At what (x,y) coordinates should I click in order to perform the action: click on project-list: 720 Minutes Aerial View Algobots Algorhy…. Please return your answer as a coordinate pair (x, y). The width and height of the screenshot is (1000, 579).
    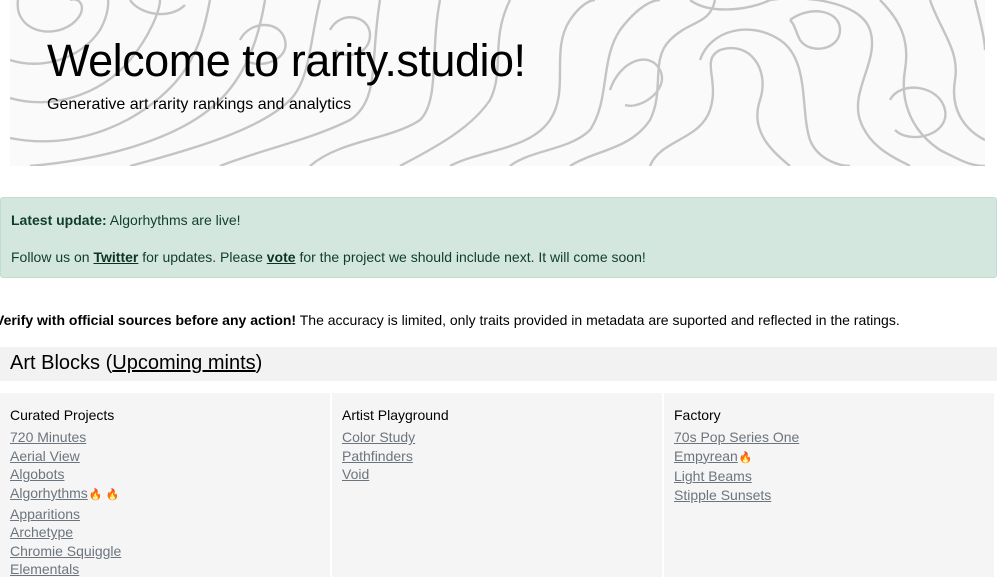
    Looking at the image, I should click on (170, 503).